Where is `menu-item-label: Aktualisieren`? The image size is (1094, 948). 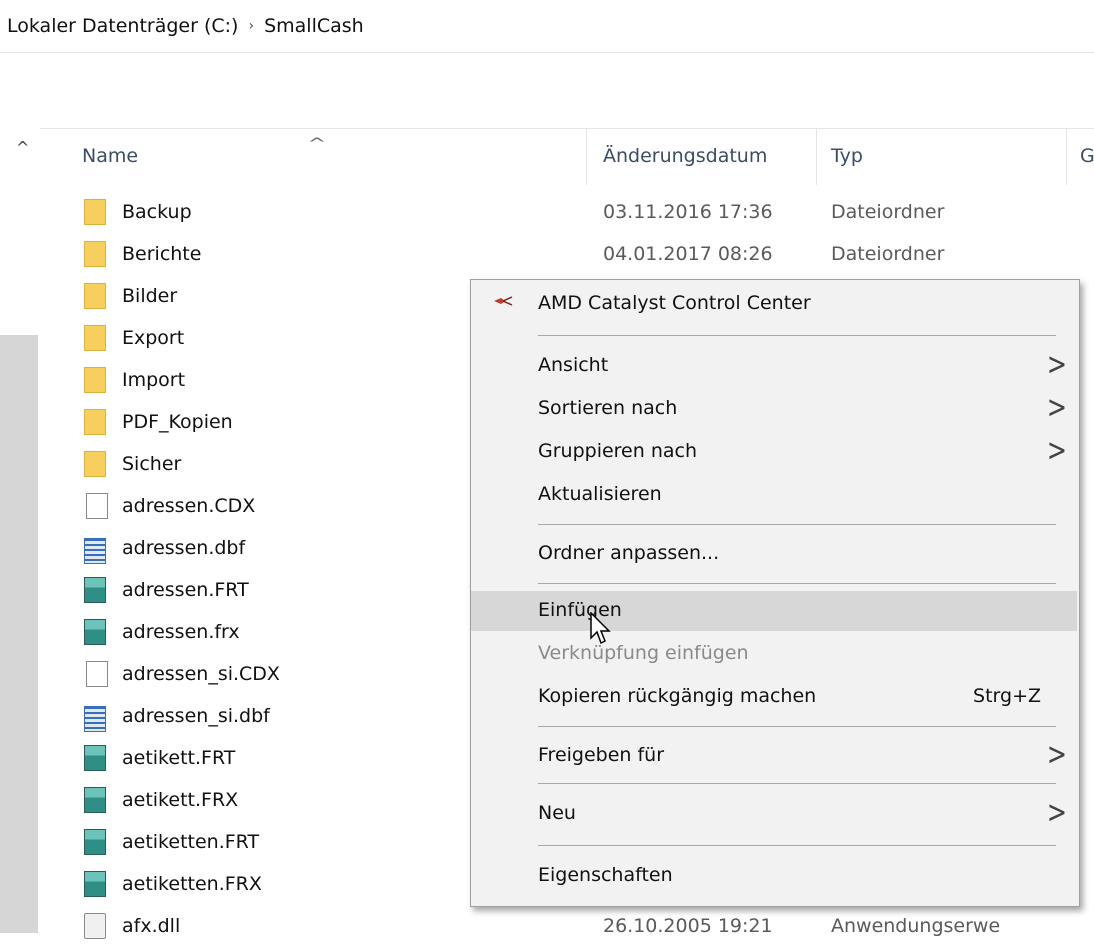 menu-item-label: Aktualisieren is located at coordinates (600, 494).